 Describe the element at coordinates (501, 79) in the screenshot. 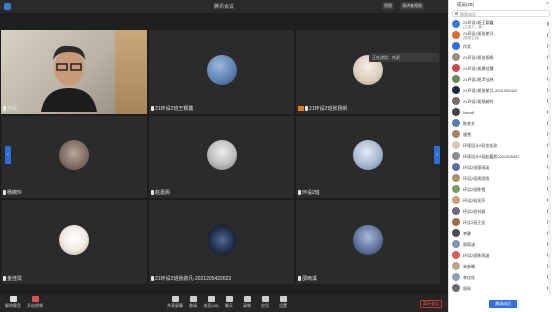

I see `list-item: 21环设2班尹佳林` at that location.